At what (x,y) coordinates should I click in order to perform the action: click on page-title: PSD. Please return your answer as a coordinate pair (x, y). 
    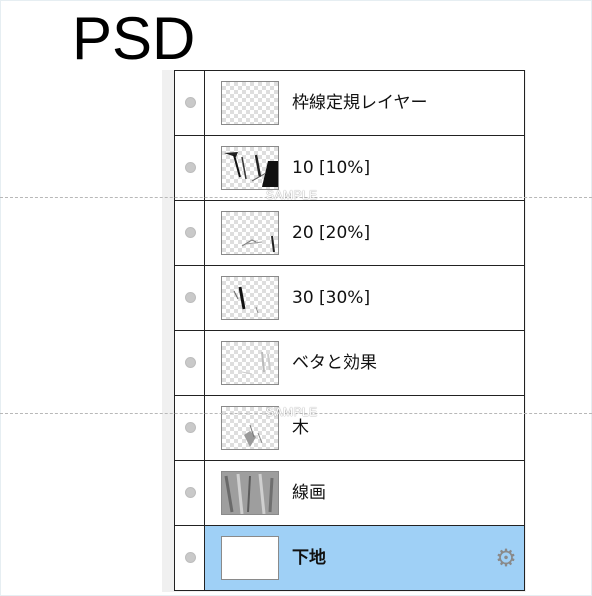
    Looking at the image, I should click on (134, 38).